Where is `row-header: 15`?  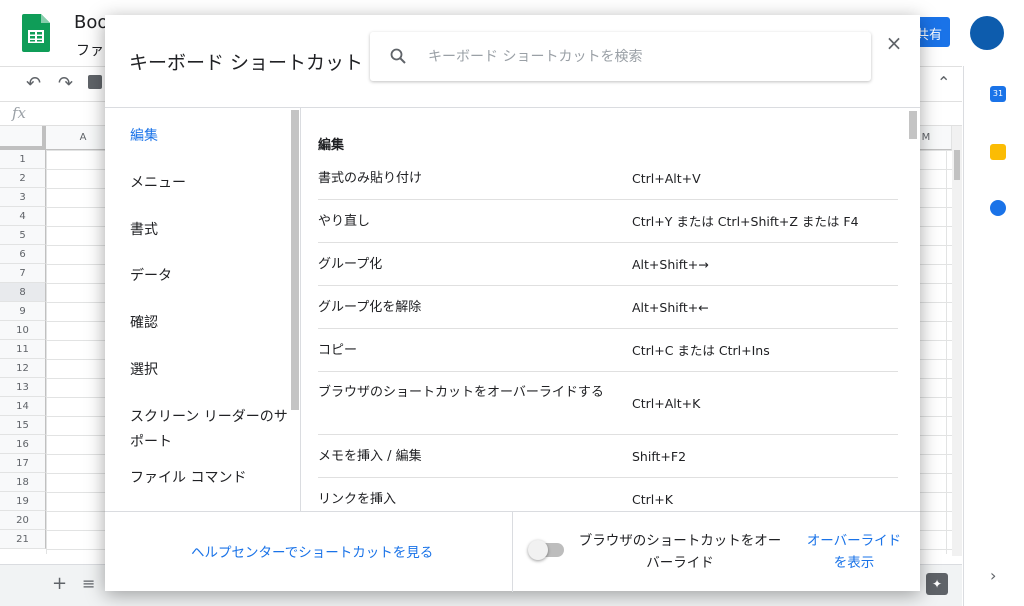 row-header: 15 is located at coordinates (23, 425).